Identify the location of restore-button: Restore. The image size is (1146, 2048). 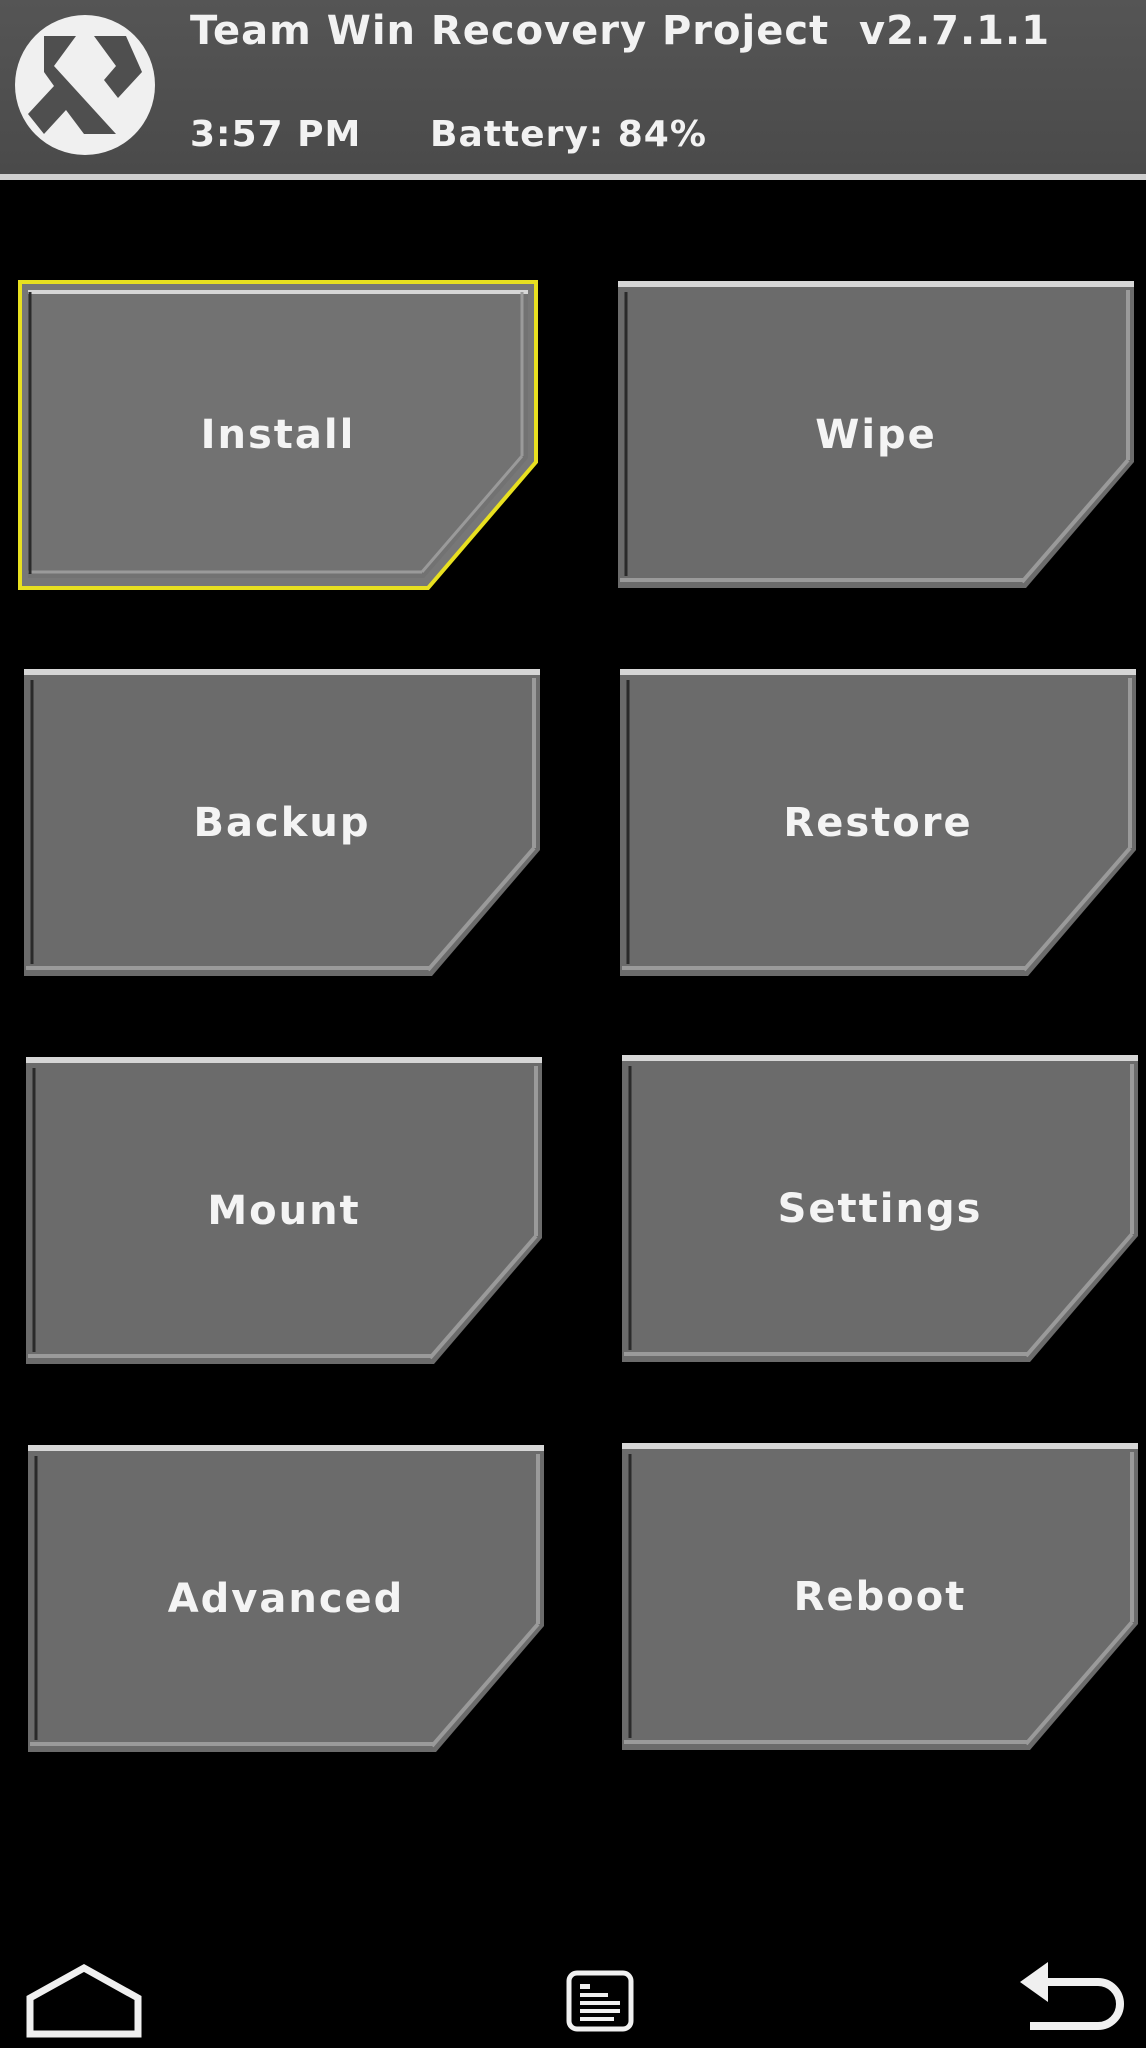
(878, 823).